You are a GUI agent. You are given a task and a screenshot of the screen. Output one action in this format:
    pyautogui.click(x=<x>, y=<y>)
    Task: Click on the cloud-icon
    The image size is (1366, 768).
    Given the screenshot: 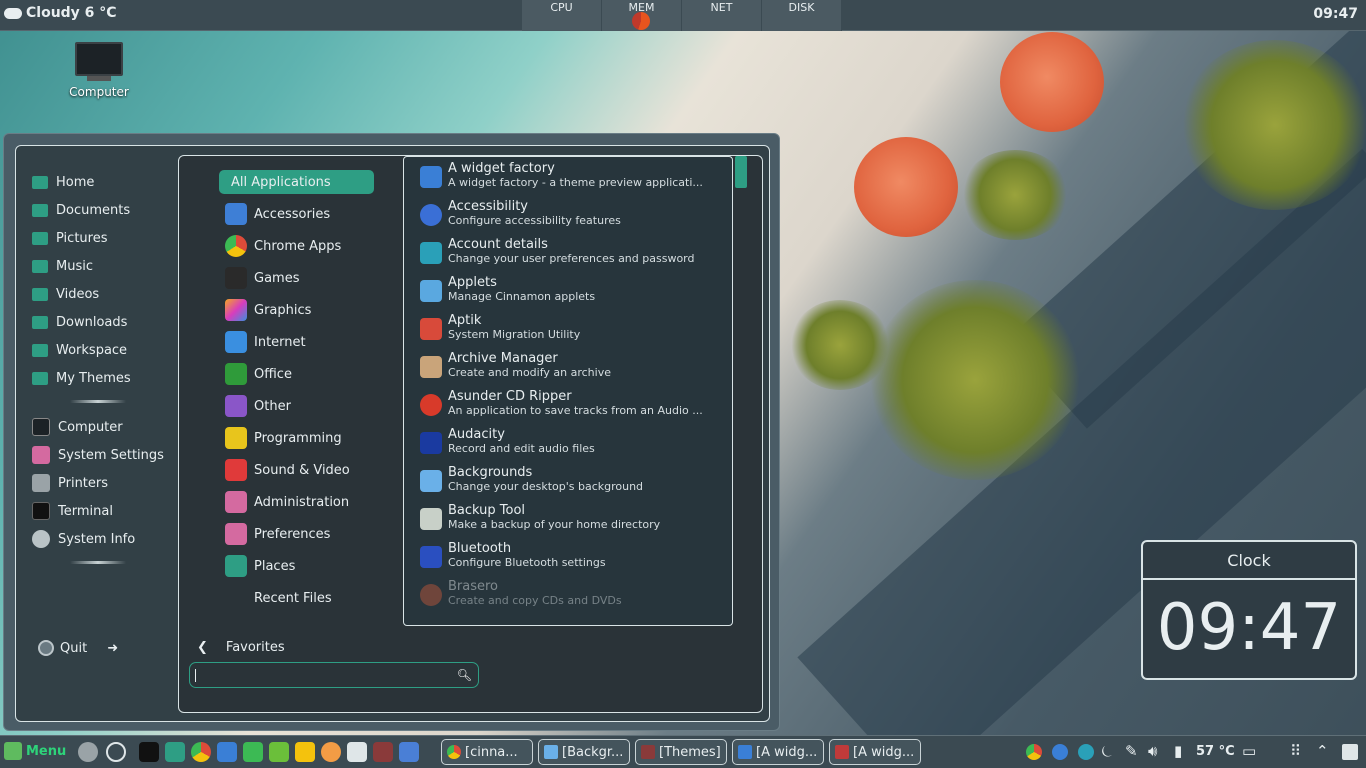 What is the action you would take?
    pyautogui.click(x=13, y=13)
    